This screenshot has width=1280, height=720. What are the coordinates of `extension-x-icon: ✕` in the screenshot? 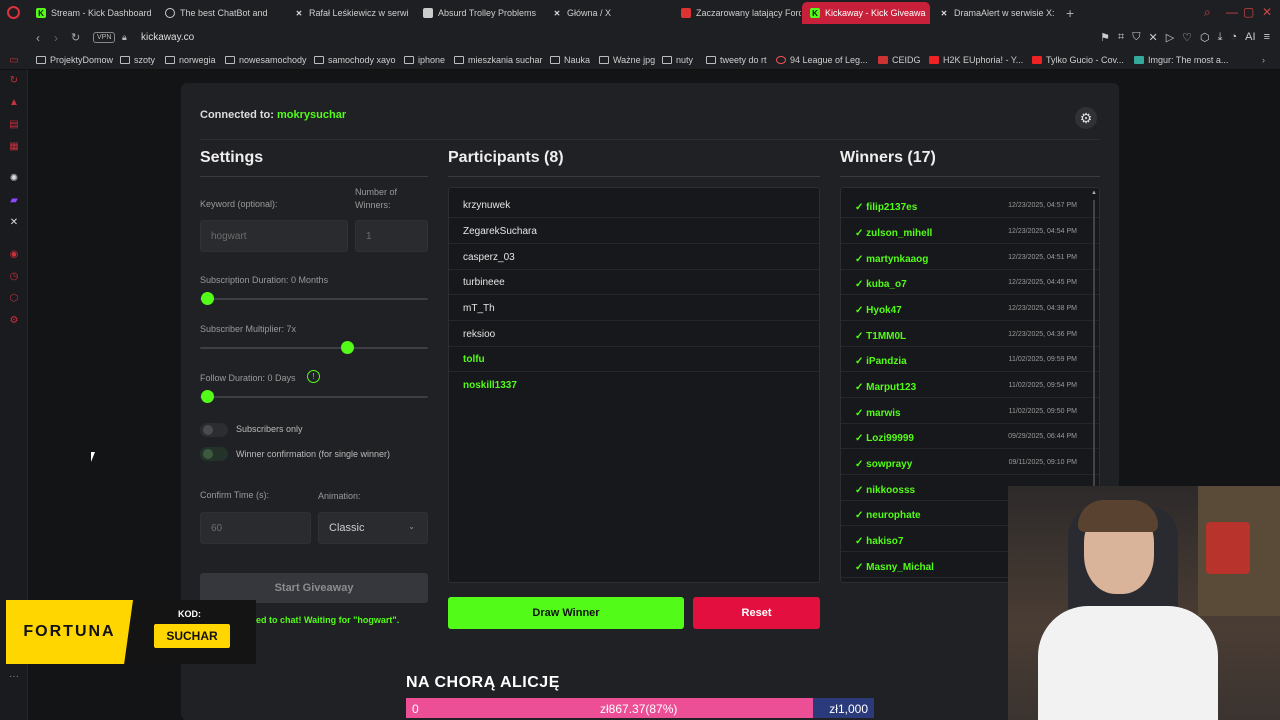 It's located at (1152, 37).